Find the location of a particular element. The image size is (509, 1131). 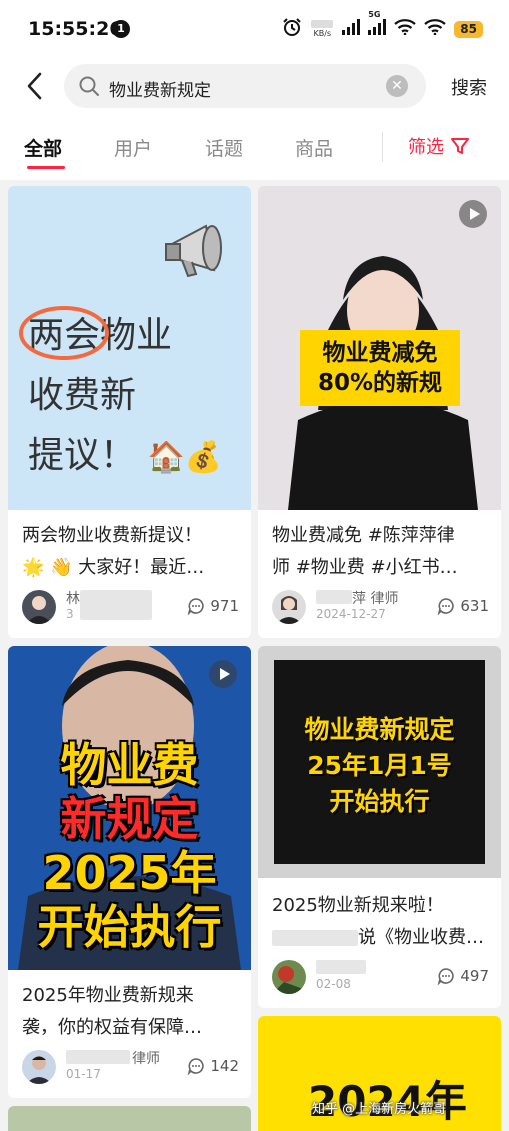

status-icons: KB/s 5G 85 is located at coordinates (382, 25).